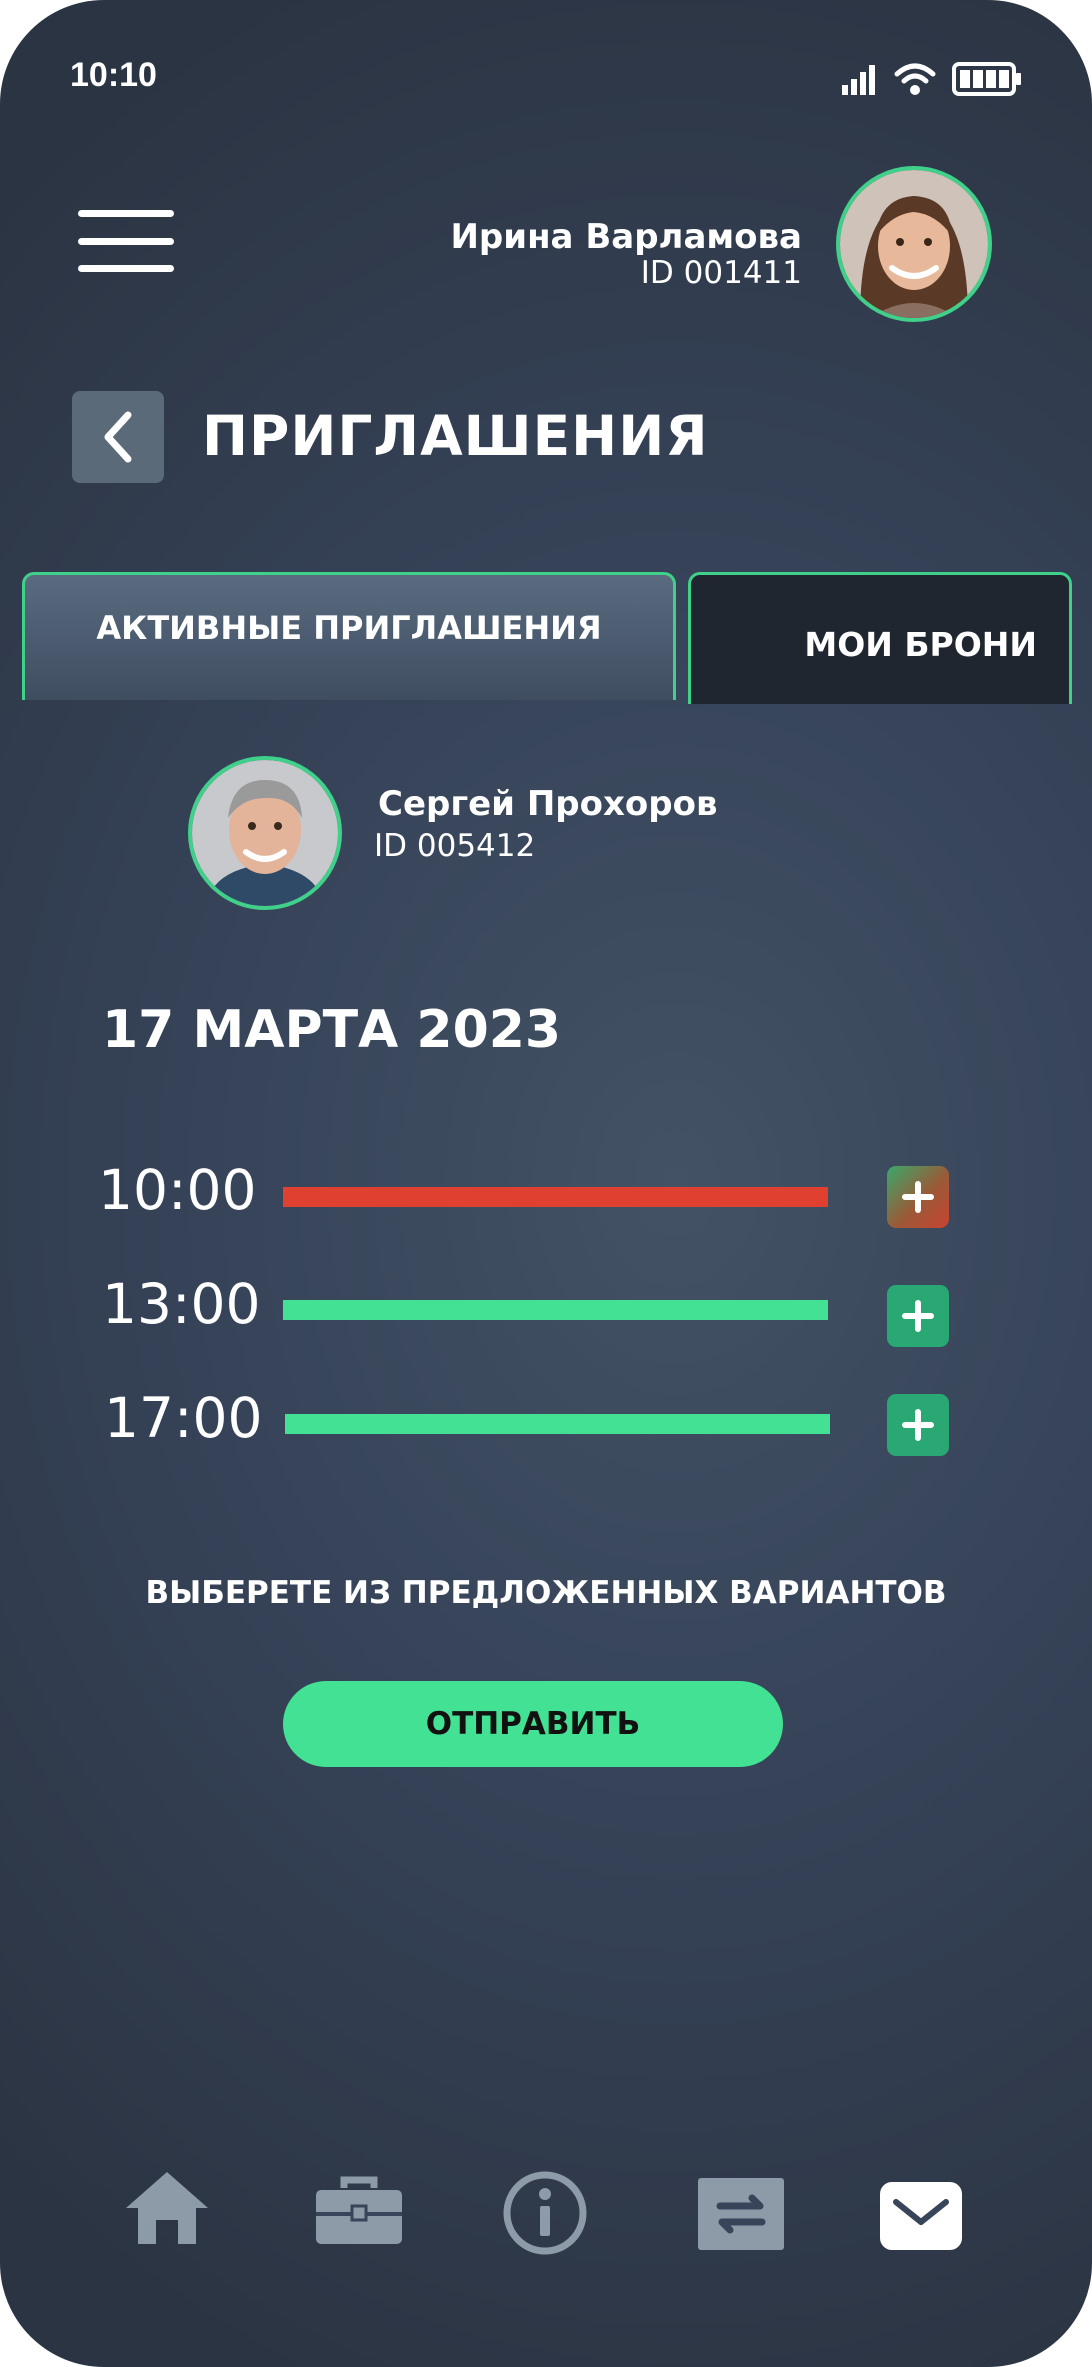 This screenshot has height=2367, width=1092. I want to click on battery-icon, so click(986, 79).